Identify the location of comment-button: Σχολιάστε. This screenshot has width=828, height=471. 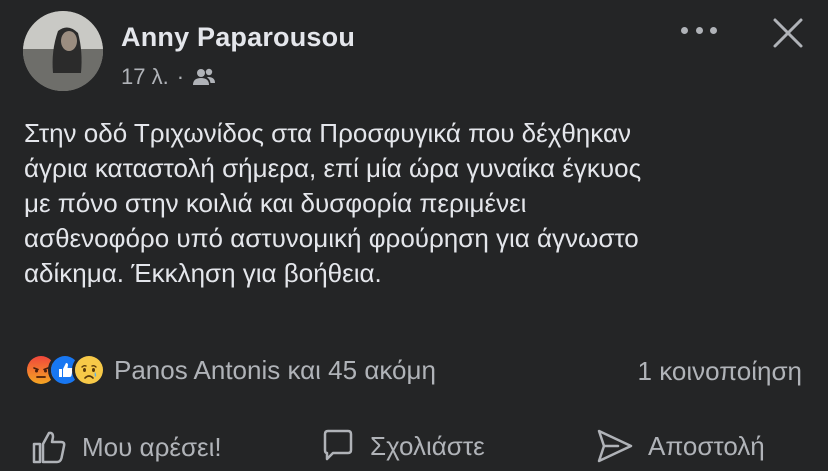
(402, 446).